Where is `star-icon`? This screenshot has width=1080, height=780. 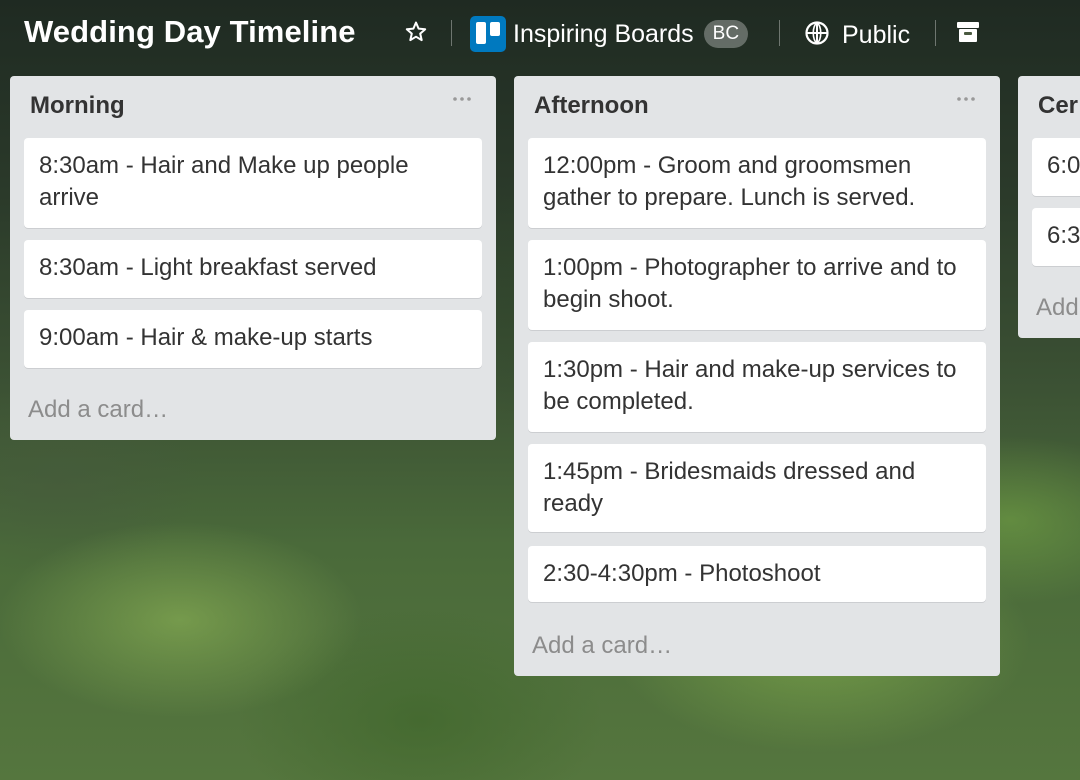 star-icon is located at coordinates (416, 34).